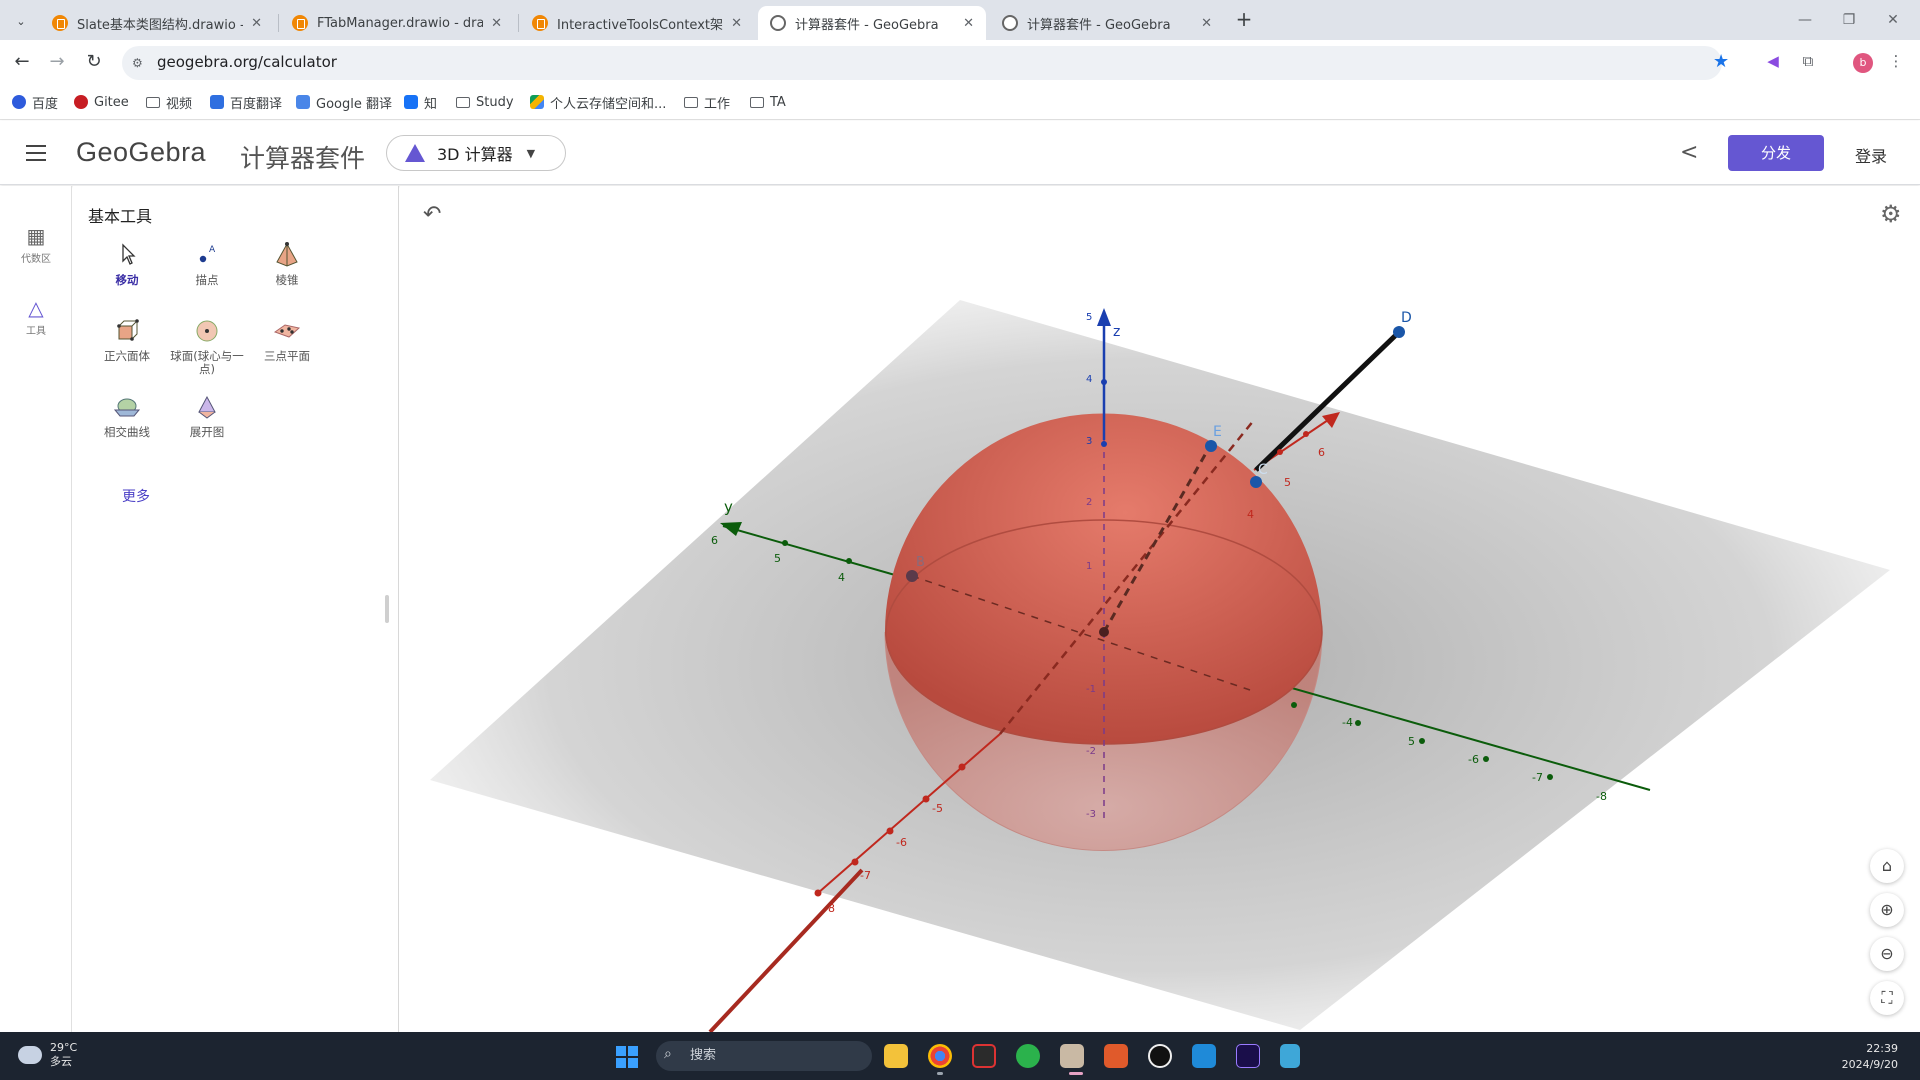 Image resolution: width=1920 pixels, height=1080 pixels. What do you see at coordinates (1248, 1056) in the screenshot?
I see `premiere-icon` at bounding box center [1248, 1056].